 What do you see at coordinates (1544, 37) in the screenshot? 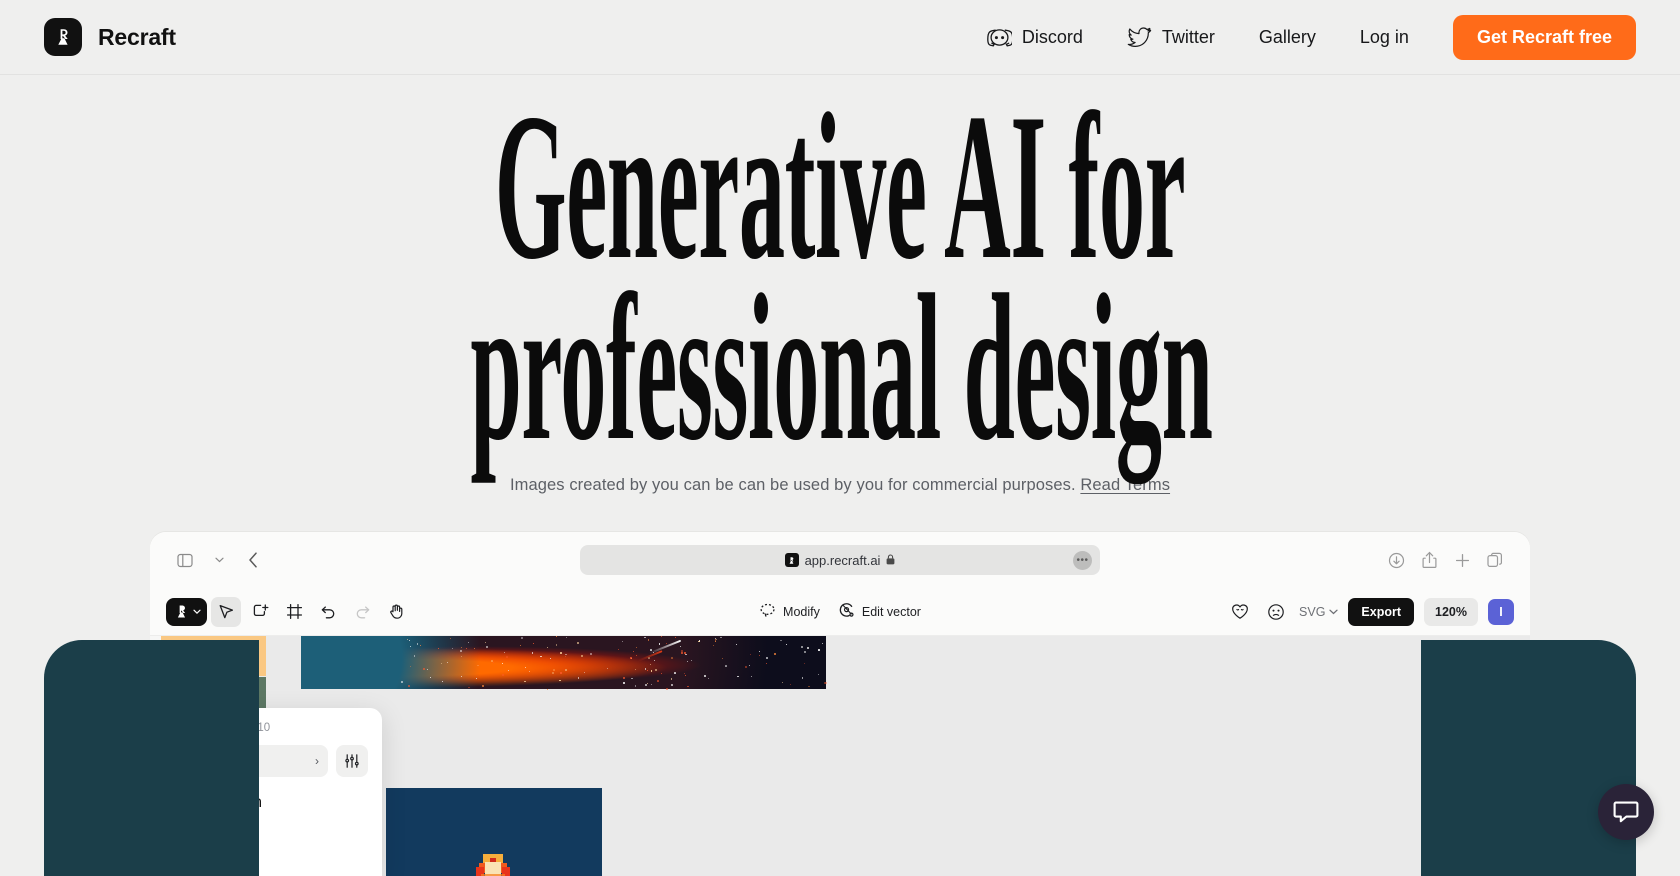
I see `get-recraft-free-button: Get Recraft free` at bounding box center [1544, 37].